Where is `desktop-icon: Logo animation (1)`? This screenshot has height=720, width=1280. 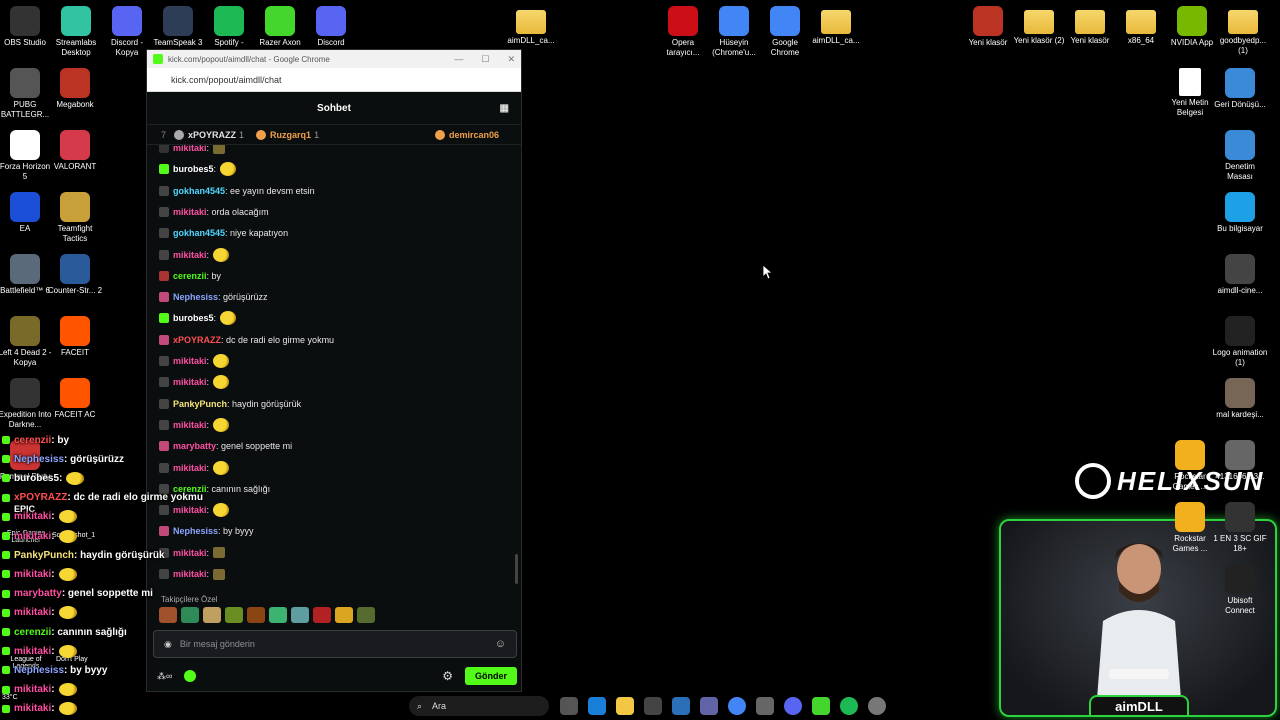
desktop-icon: Logo animation (1) is located at coordinates (1240, 342).